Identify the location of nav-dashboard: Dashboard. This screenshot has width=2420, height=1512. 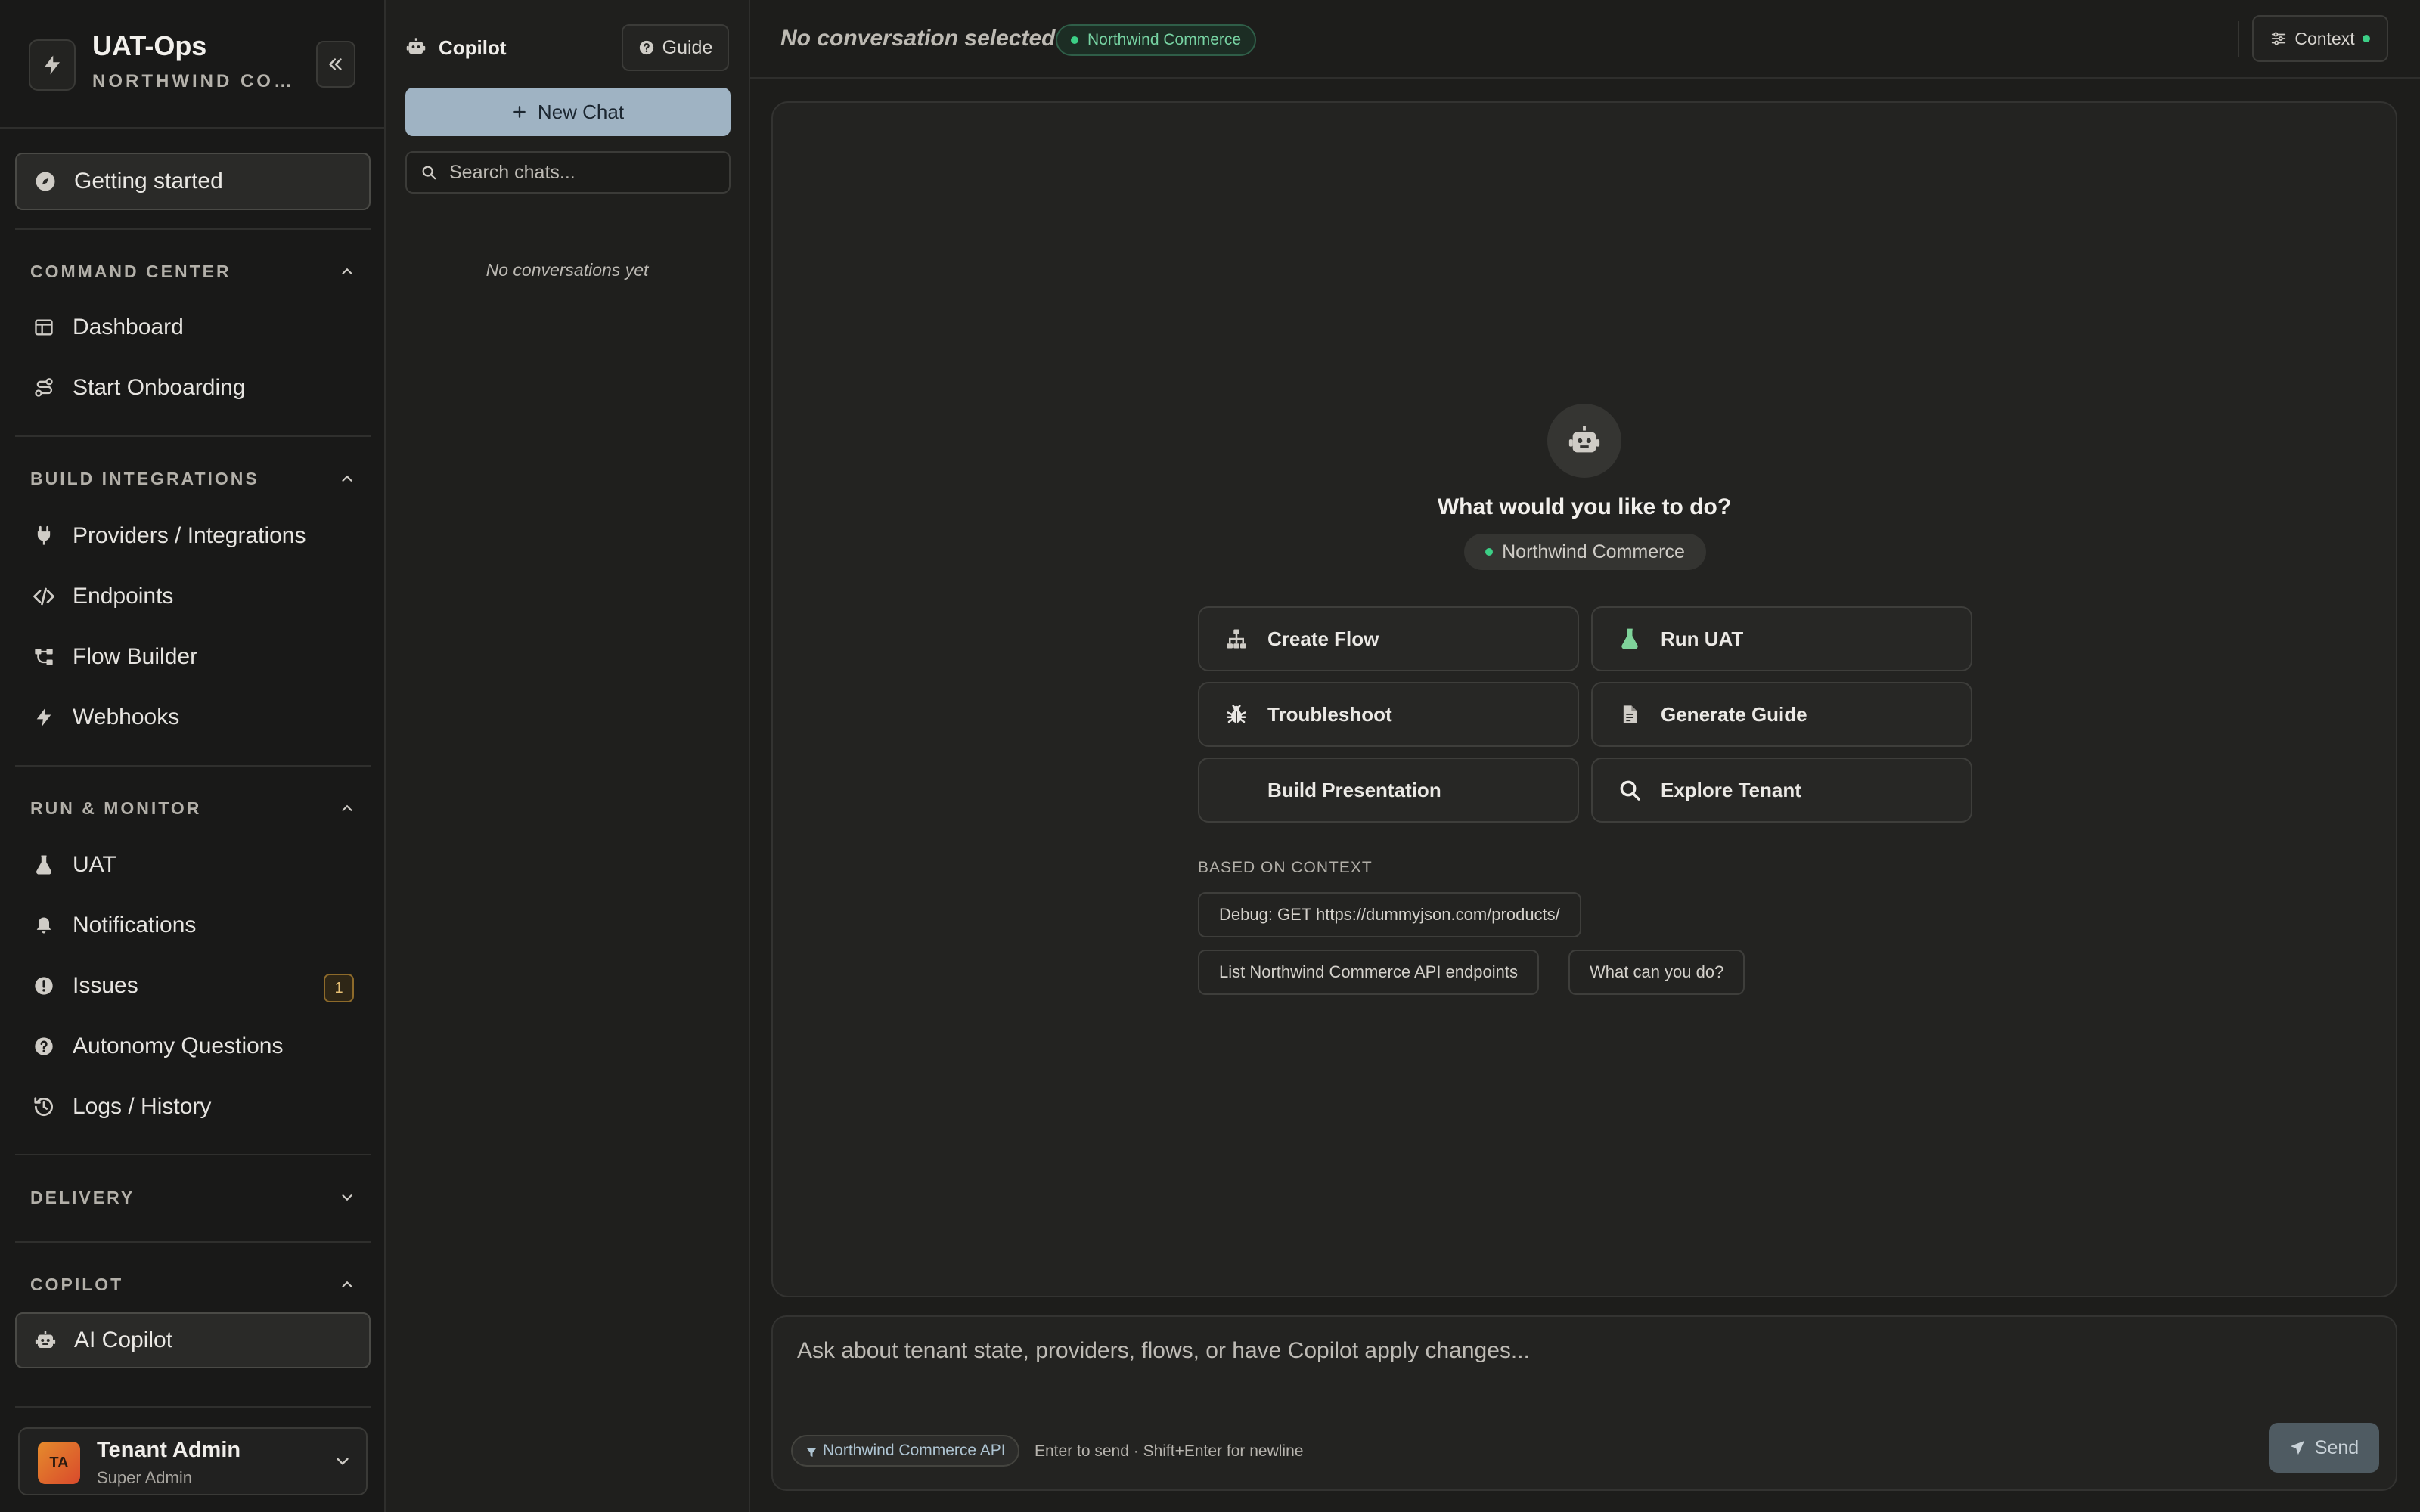
(193, 327).